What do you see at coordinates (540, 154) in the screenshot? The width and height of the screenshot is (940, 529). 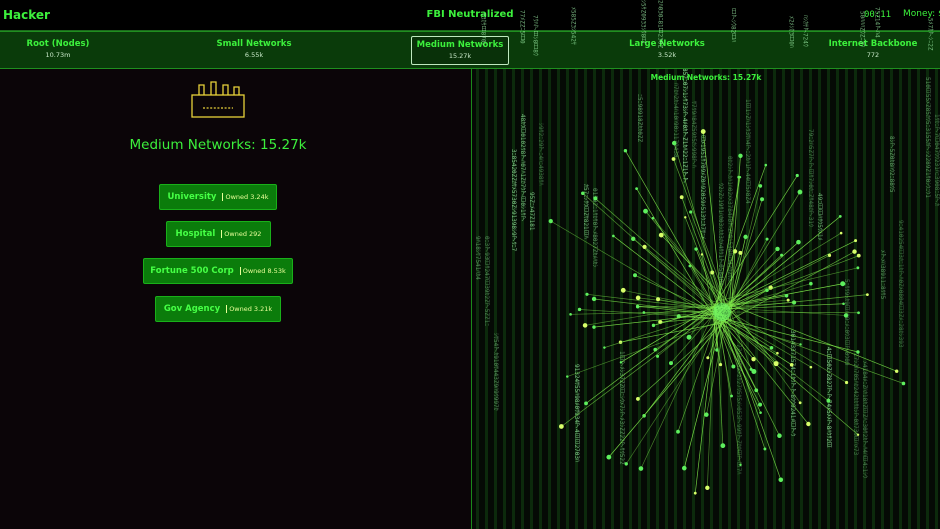 I see `rain-glyphs: ｼ9ｻ2ﾆ29アﾆ4ﾊﾆ4938ｻﾊ` at bounding box center [540, 154].